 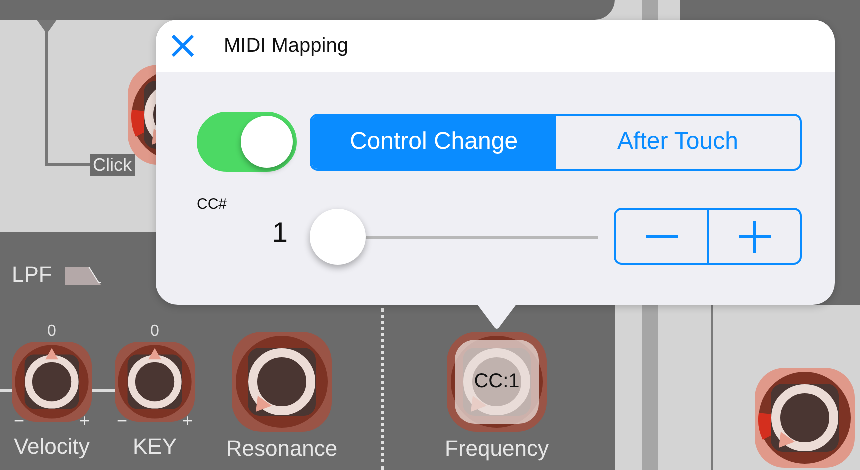 What do you see at coordinates (32, 275) in the screenshot?
I see `filter-label: LPF` at bounding box center [32, 275].